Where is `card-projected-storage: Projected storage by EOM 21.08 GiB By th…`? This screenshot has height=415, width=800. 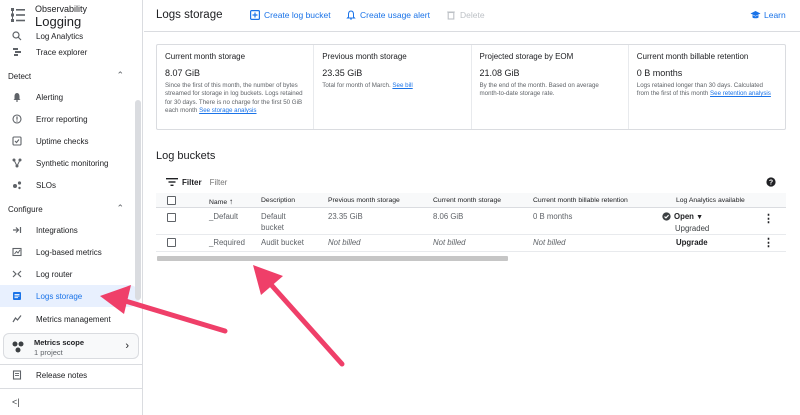
card-projected-storage: Projected storage by EOM 21.08 GiB By th… is located at coordinates (550, 87).